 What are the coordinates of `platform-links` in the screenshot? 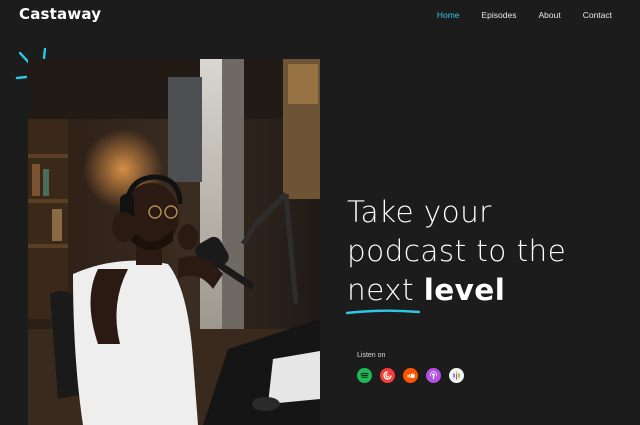 It's located at (410, 375).